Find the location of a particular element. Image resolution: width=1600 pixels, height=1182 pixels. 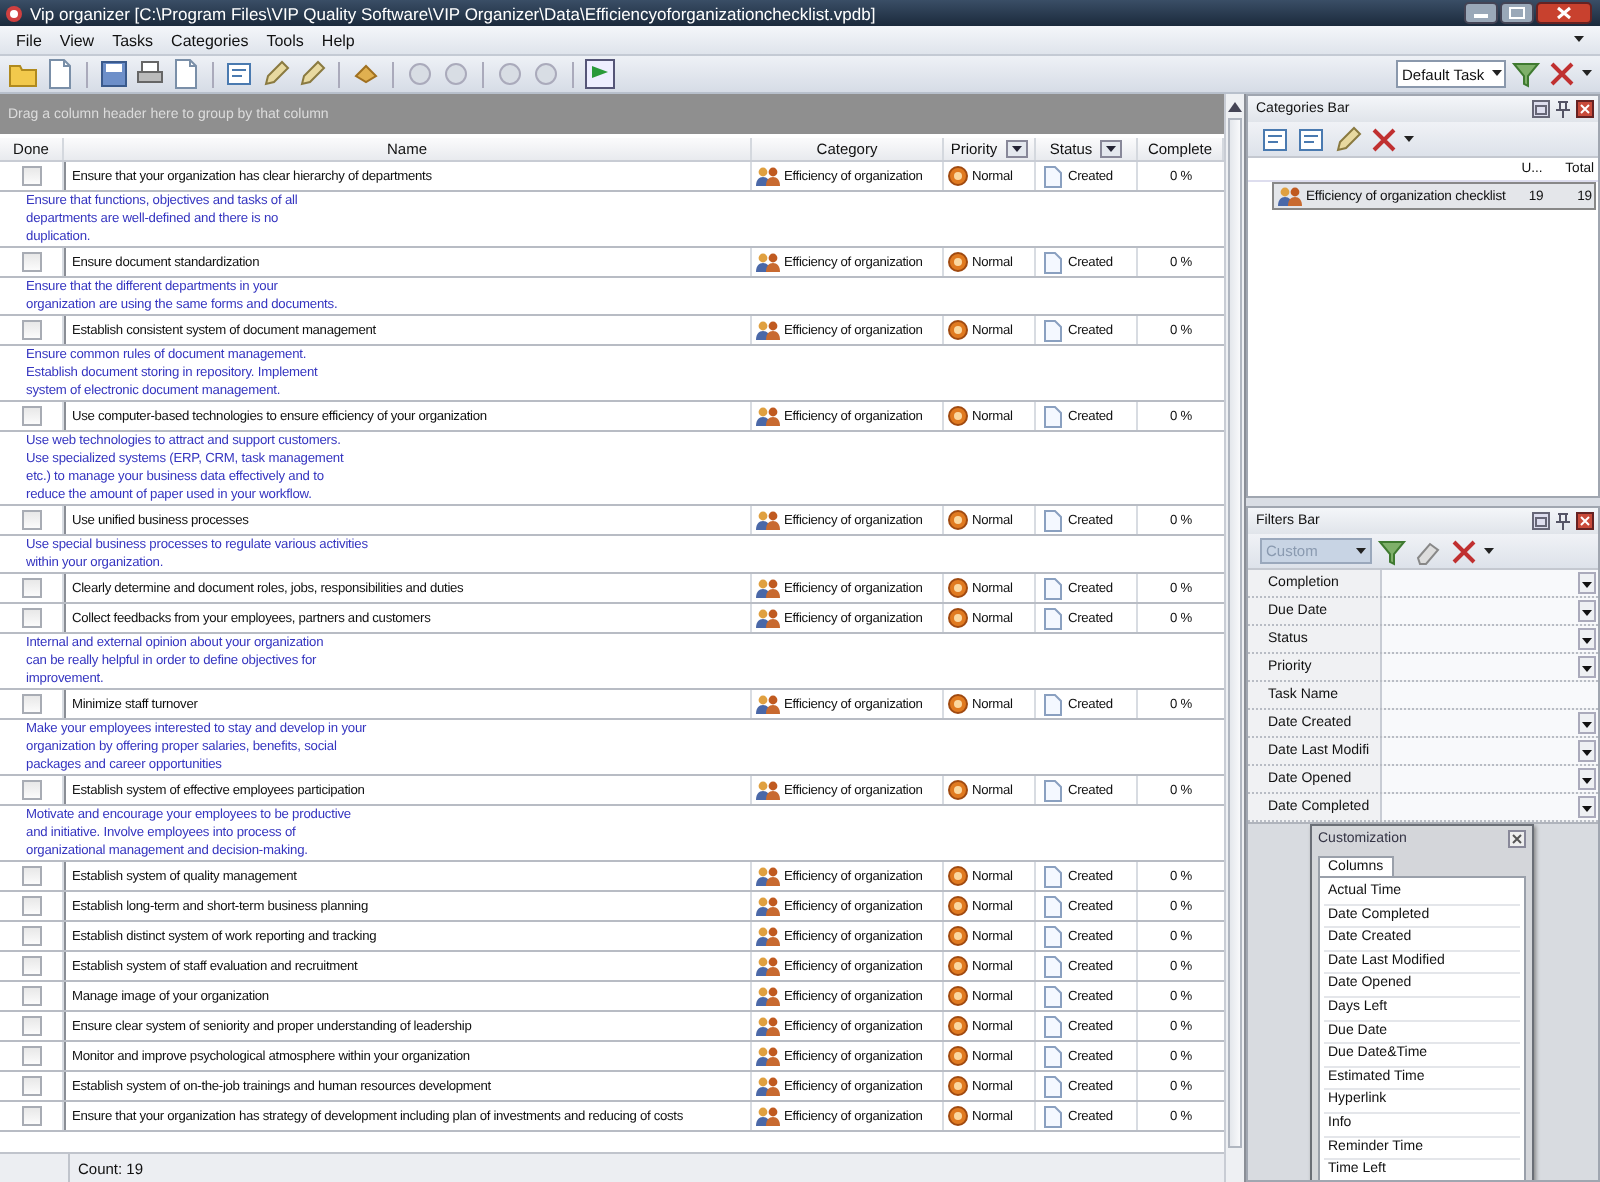

minimize-icon is located at coordinates (1481, 13).